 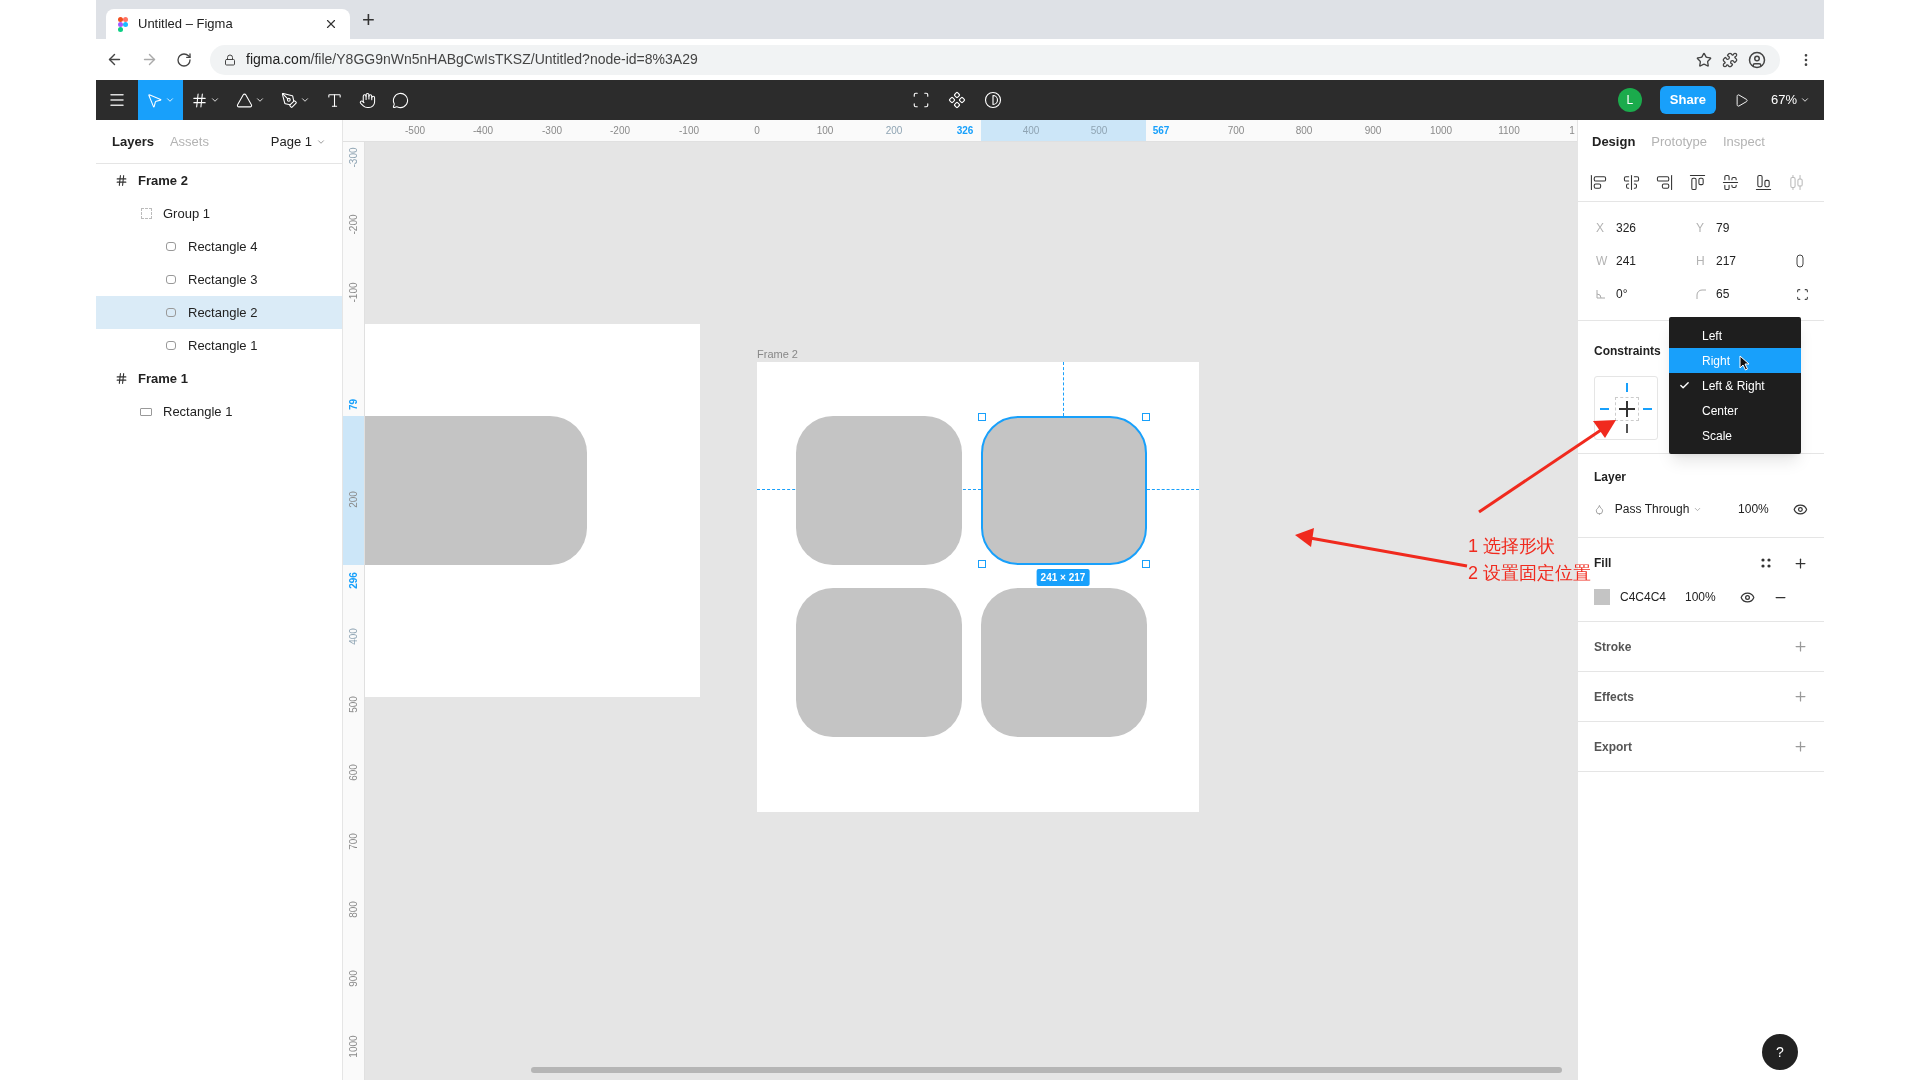 What do you see at coordinates (1700, 228) in the screenshot?
I see `field-label: Y` at bounding box center [1700, 228].